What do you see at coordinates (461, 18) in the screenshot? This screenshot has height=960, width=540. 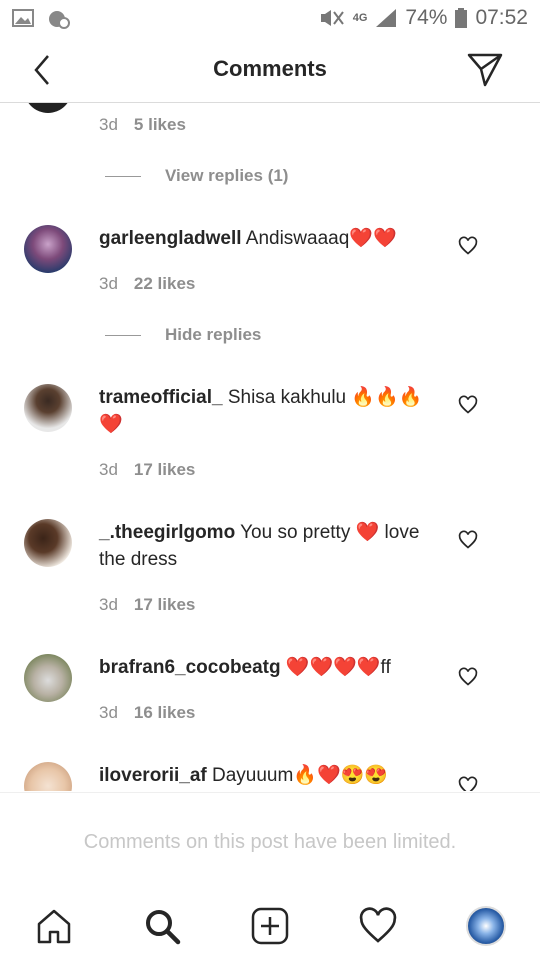 I see `battery-icon` at bounding box center [461, 18].